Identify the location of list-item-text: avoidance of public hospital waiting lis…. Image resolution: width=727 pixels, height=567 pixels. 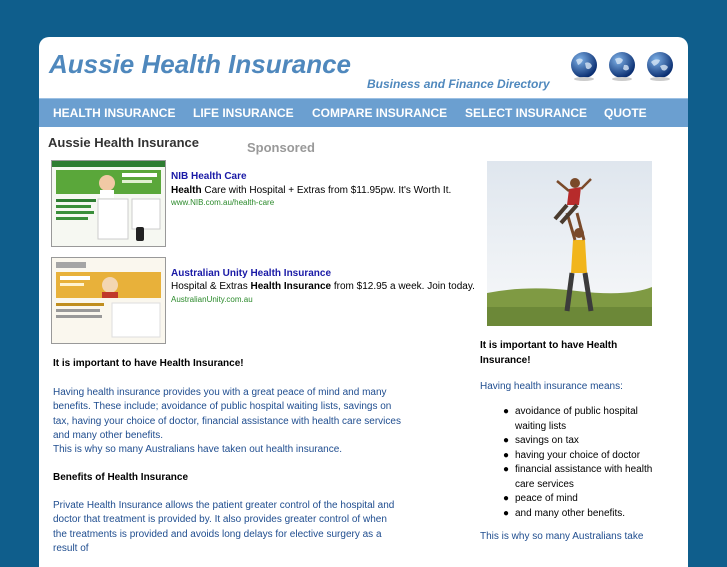
(576, 419).